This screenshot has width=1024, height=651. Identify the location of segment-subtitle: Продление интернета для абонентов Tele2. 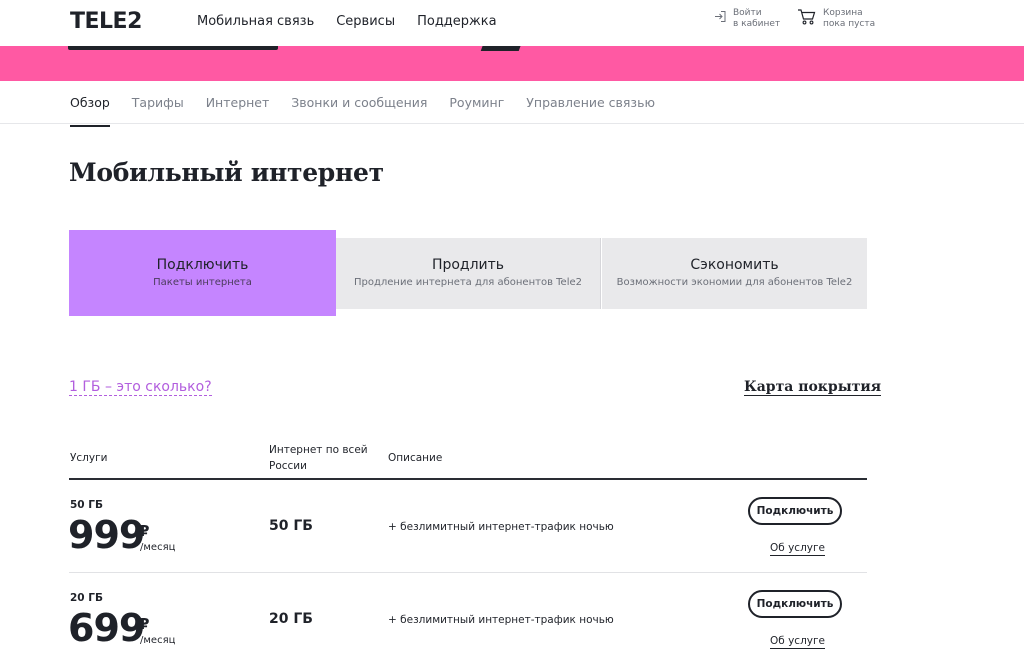
(467, 282).